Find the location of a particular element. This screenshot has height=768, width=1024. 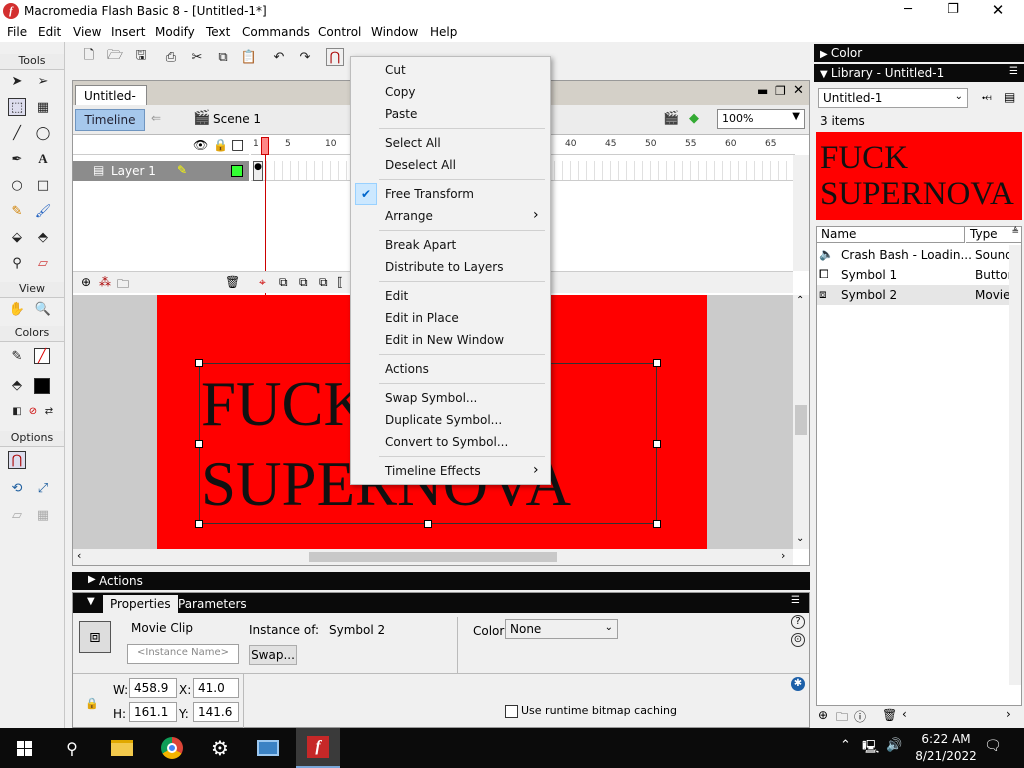

stage-vscroll: ⌃ ⌄ is located at coordinates (801, 422).